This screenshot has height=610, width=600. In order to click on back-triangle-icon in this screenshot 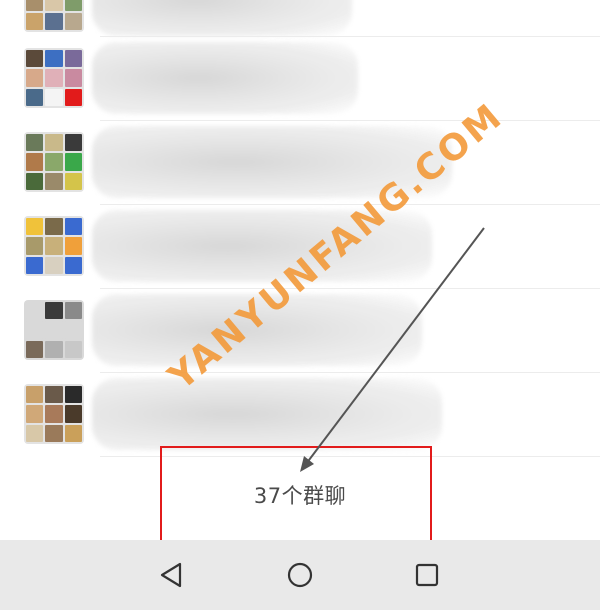, I will do `click(172, 575)`.